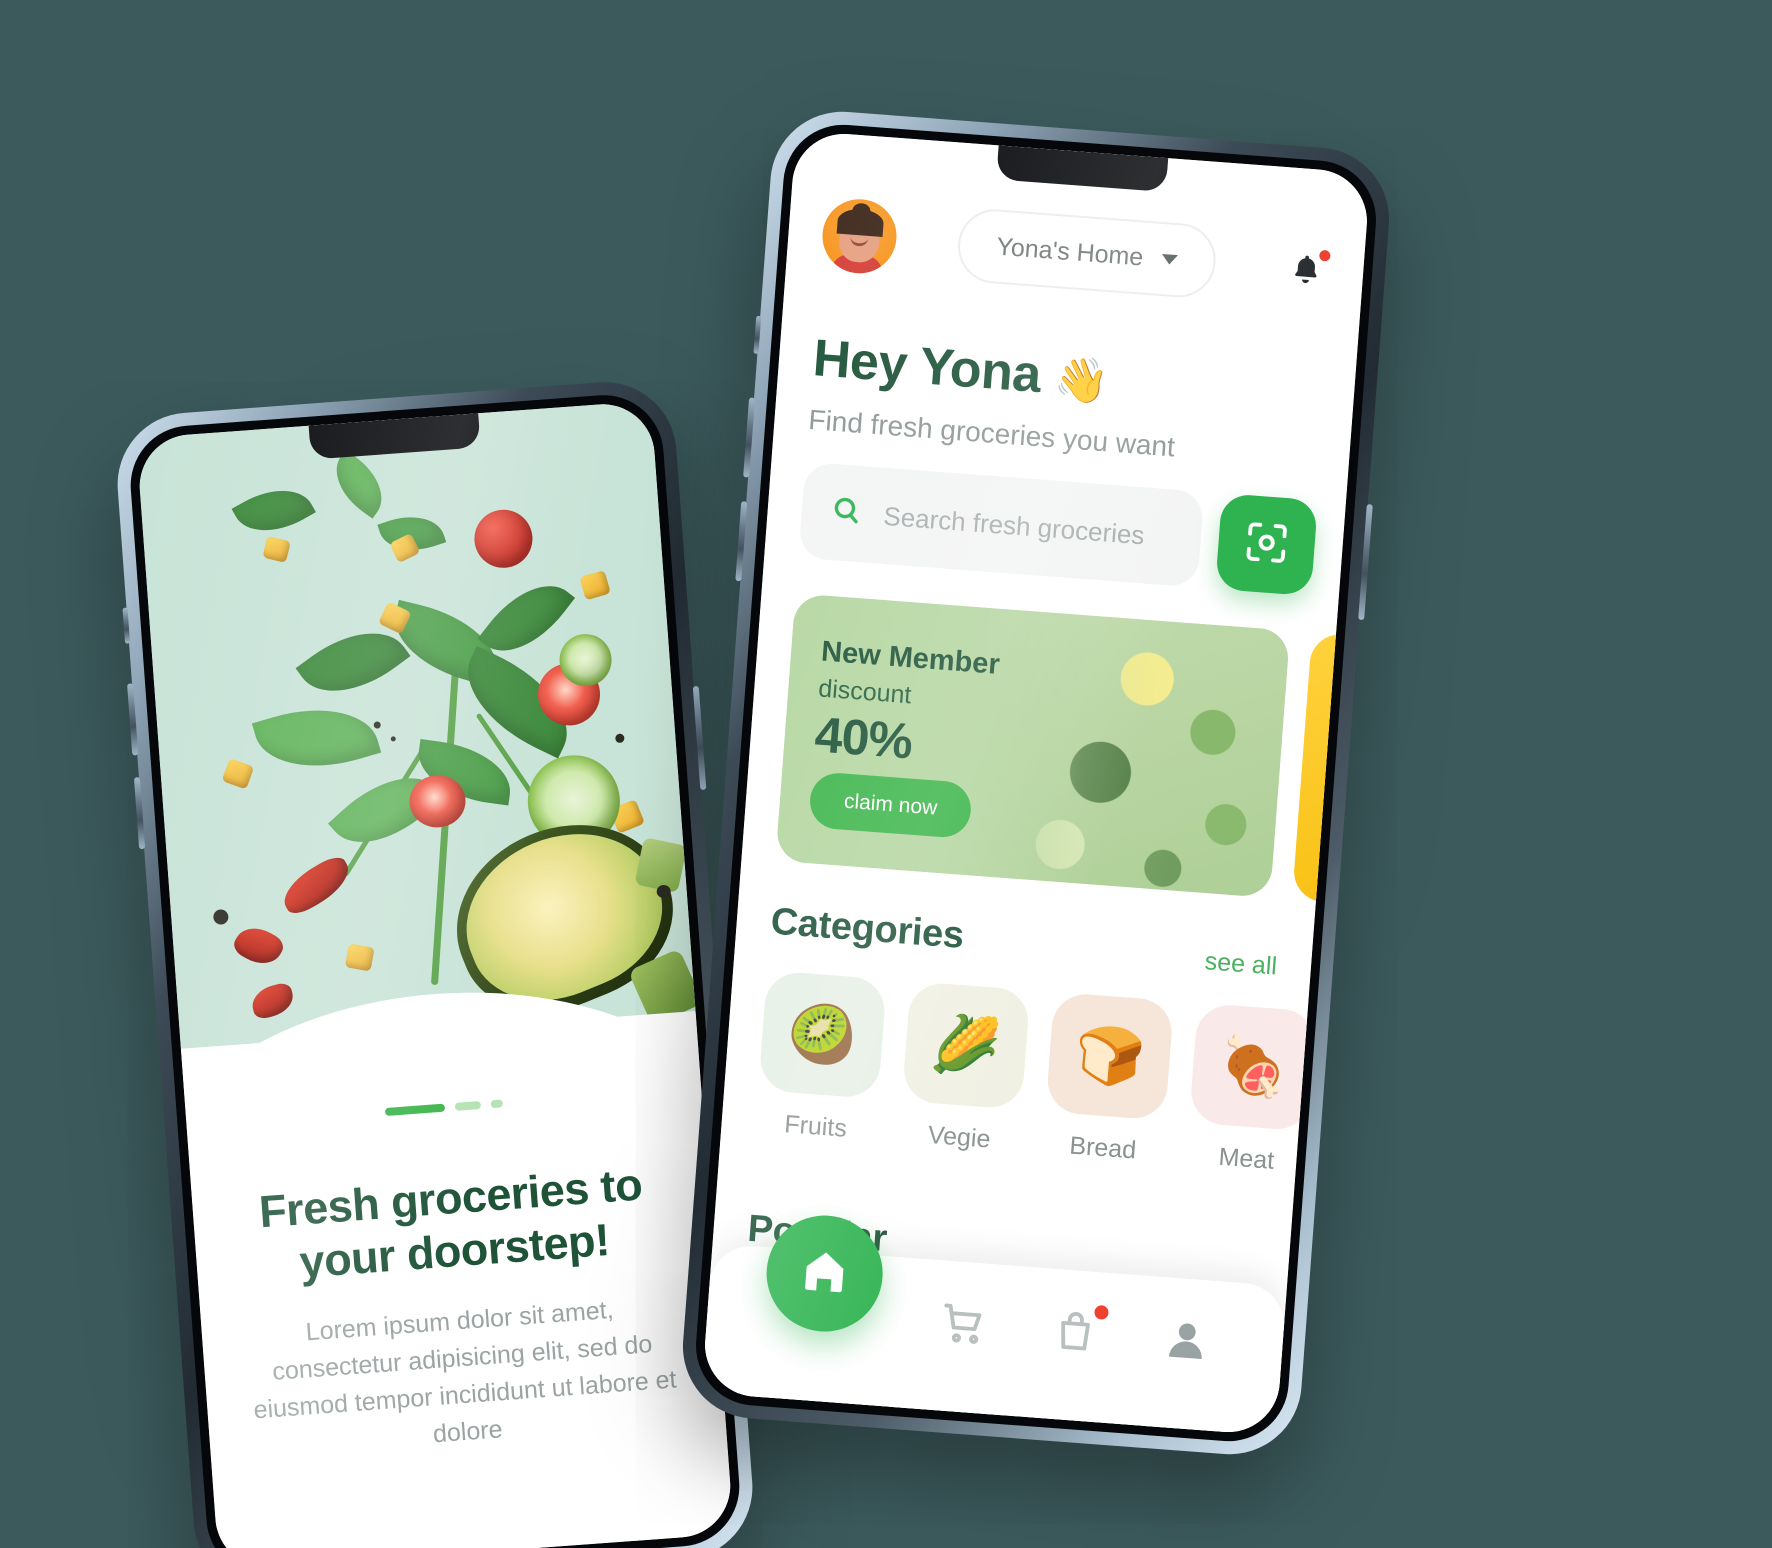 The image size is (1772, 1548). I want to click on category-item-meat: 🍖 Meat, so click(1251, 1090).